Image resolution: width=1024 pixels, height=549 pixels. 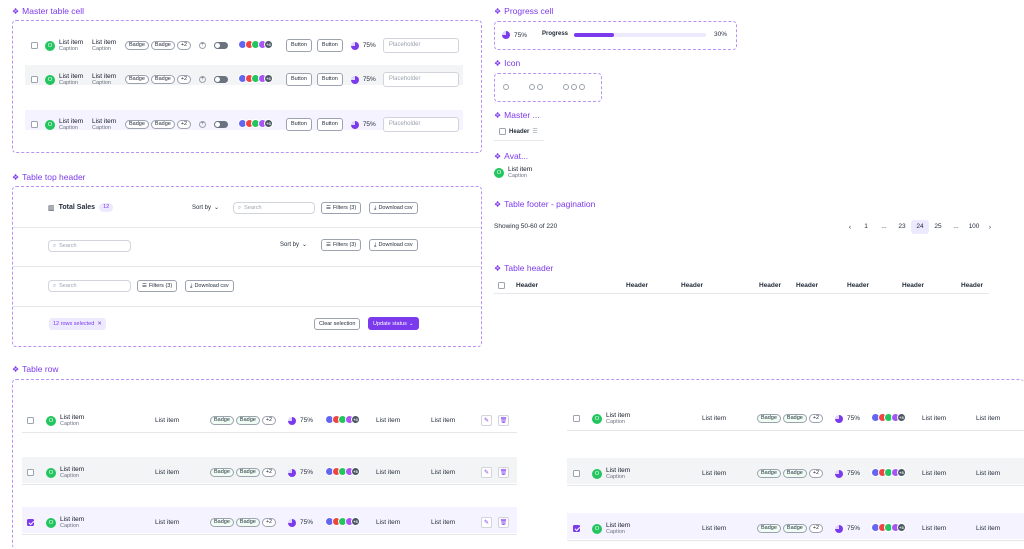 I want to click on percent-value: 75%, so click(x=307, y=523).